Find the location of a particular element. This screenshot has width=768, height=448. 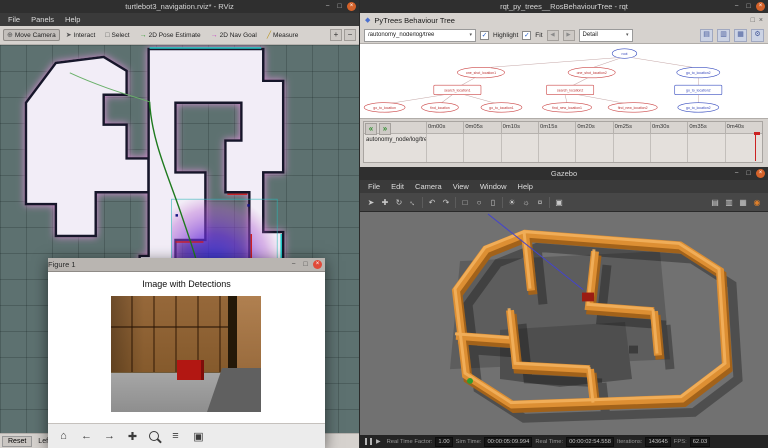

tree-node: go_to_location1 is located at coordinates (501, 107).